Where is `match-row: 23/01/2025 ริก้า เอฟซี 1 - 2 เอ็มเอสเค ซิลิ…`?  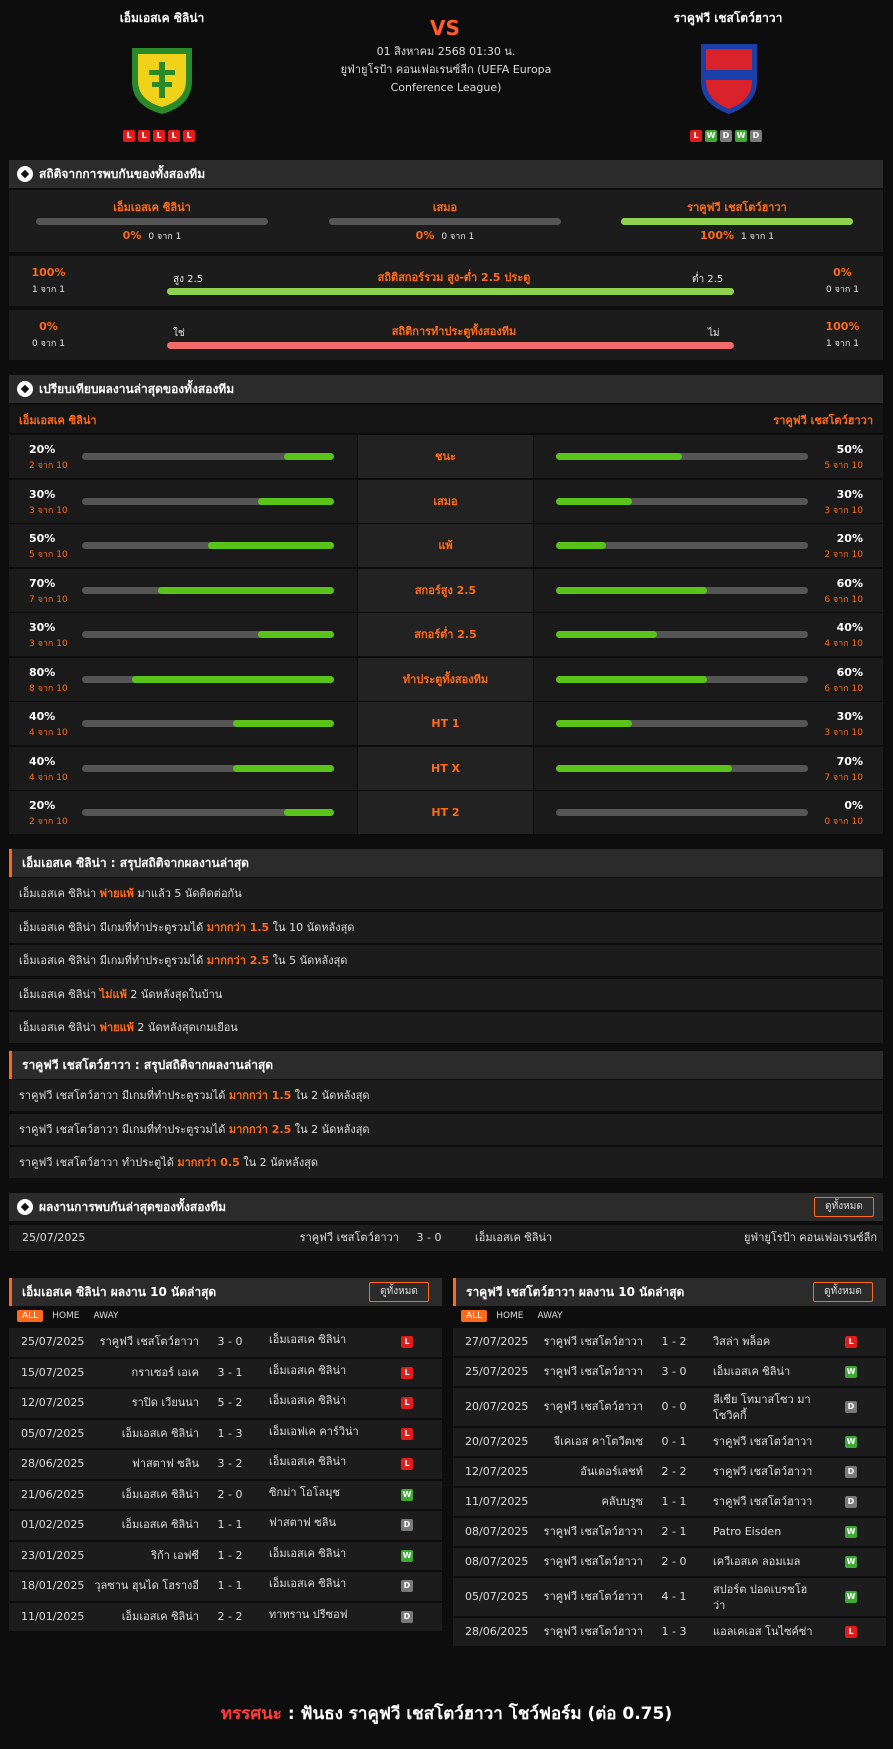
match-row: 23/01/2025 ริก้า เอฟซี 1 - 2 เอ็มเอสเค ซิลิ… is located at coordinates (225, 1556).